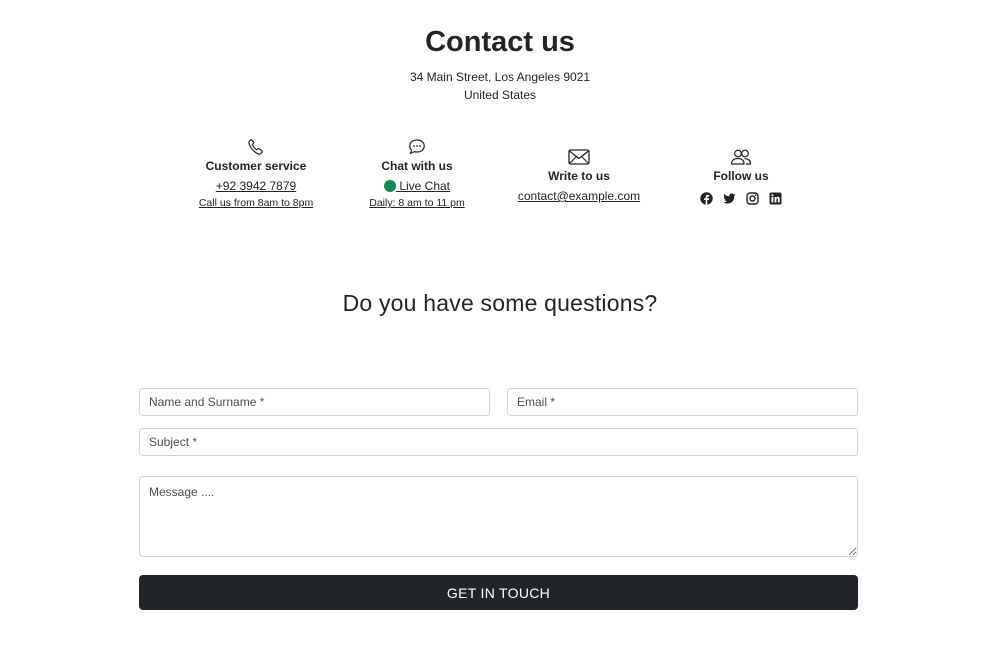 The image size is (1000, 646). I want to click on linkedin-icon, so click(775, 198).